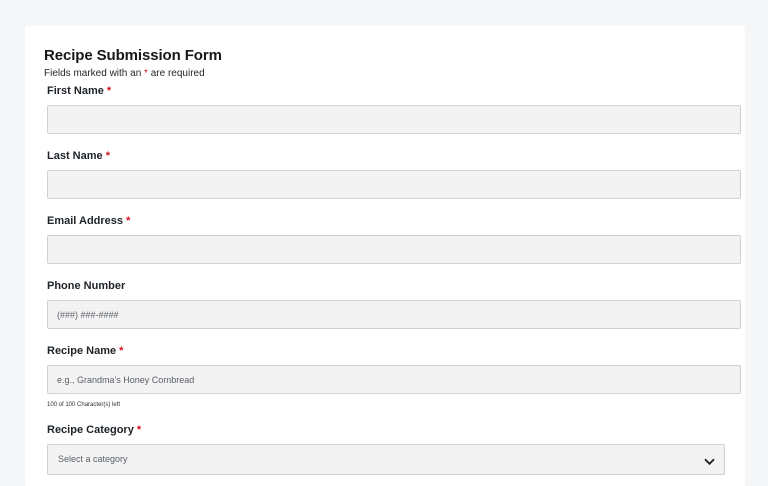  I want to click on required-fields-note: Fields marked with an * are required, so click(124, 73).